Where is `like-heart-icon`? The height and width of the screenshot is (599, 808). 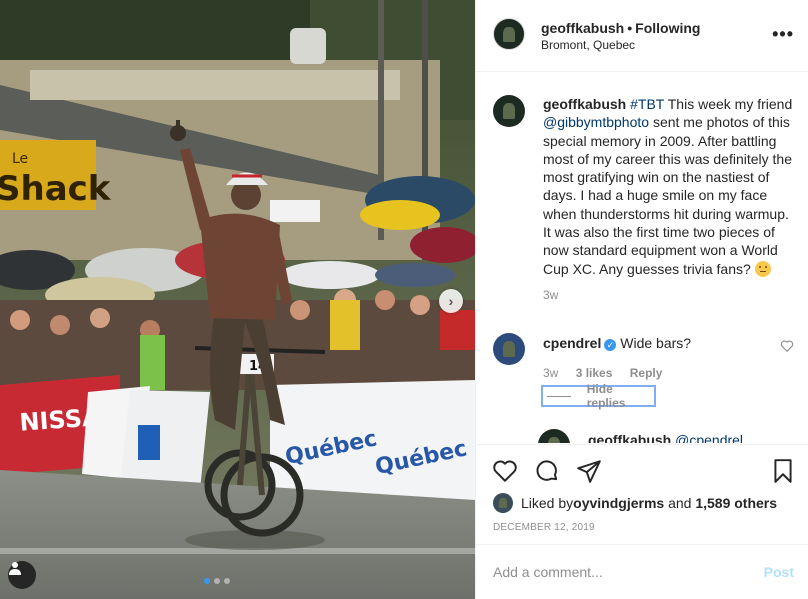 like-heart-icon is located at coordinates (505, 471).